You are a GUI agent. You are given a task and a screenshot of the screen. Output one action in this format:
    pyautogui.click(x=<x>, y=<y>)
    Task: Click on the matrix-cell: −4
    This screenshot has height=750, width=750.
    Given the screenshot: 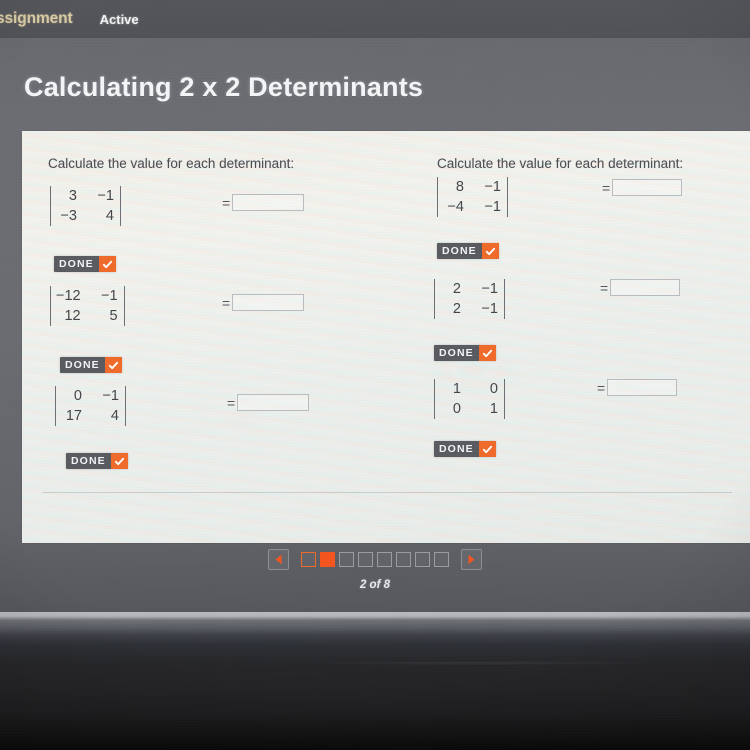 What is the action you would take?
    pyautogui.click(x=455, y=207)
    